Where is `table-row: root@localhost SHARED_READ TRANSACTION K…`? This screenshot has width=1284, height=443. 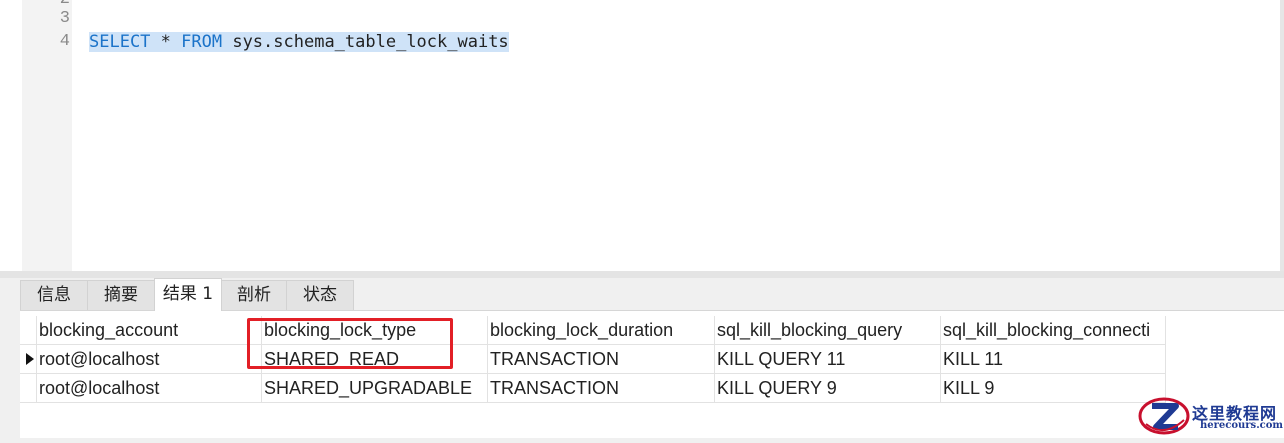
table-row: root@localhost SHARED_READ TRANSACTION K… is located at coordinates (593, 359).